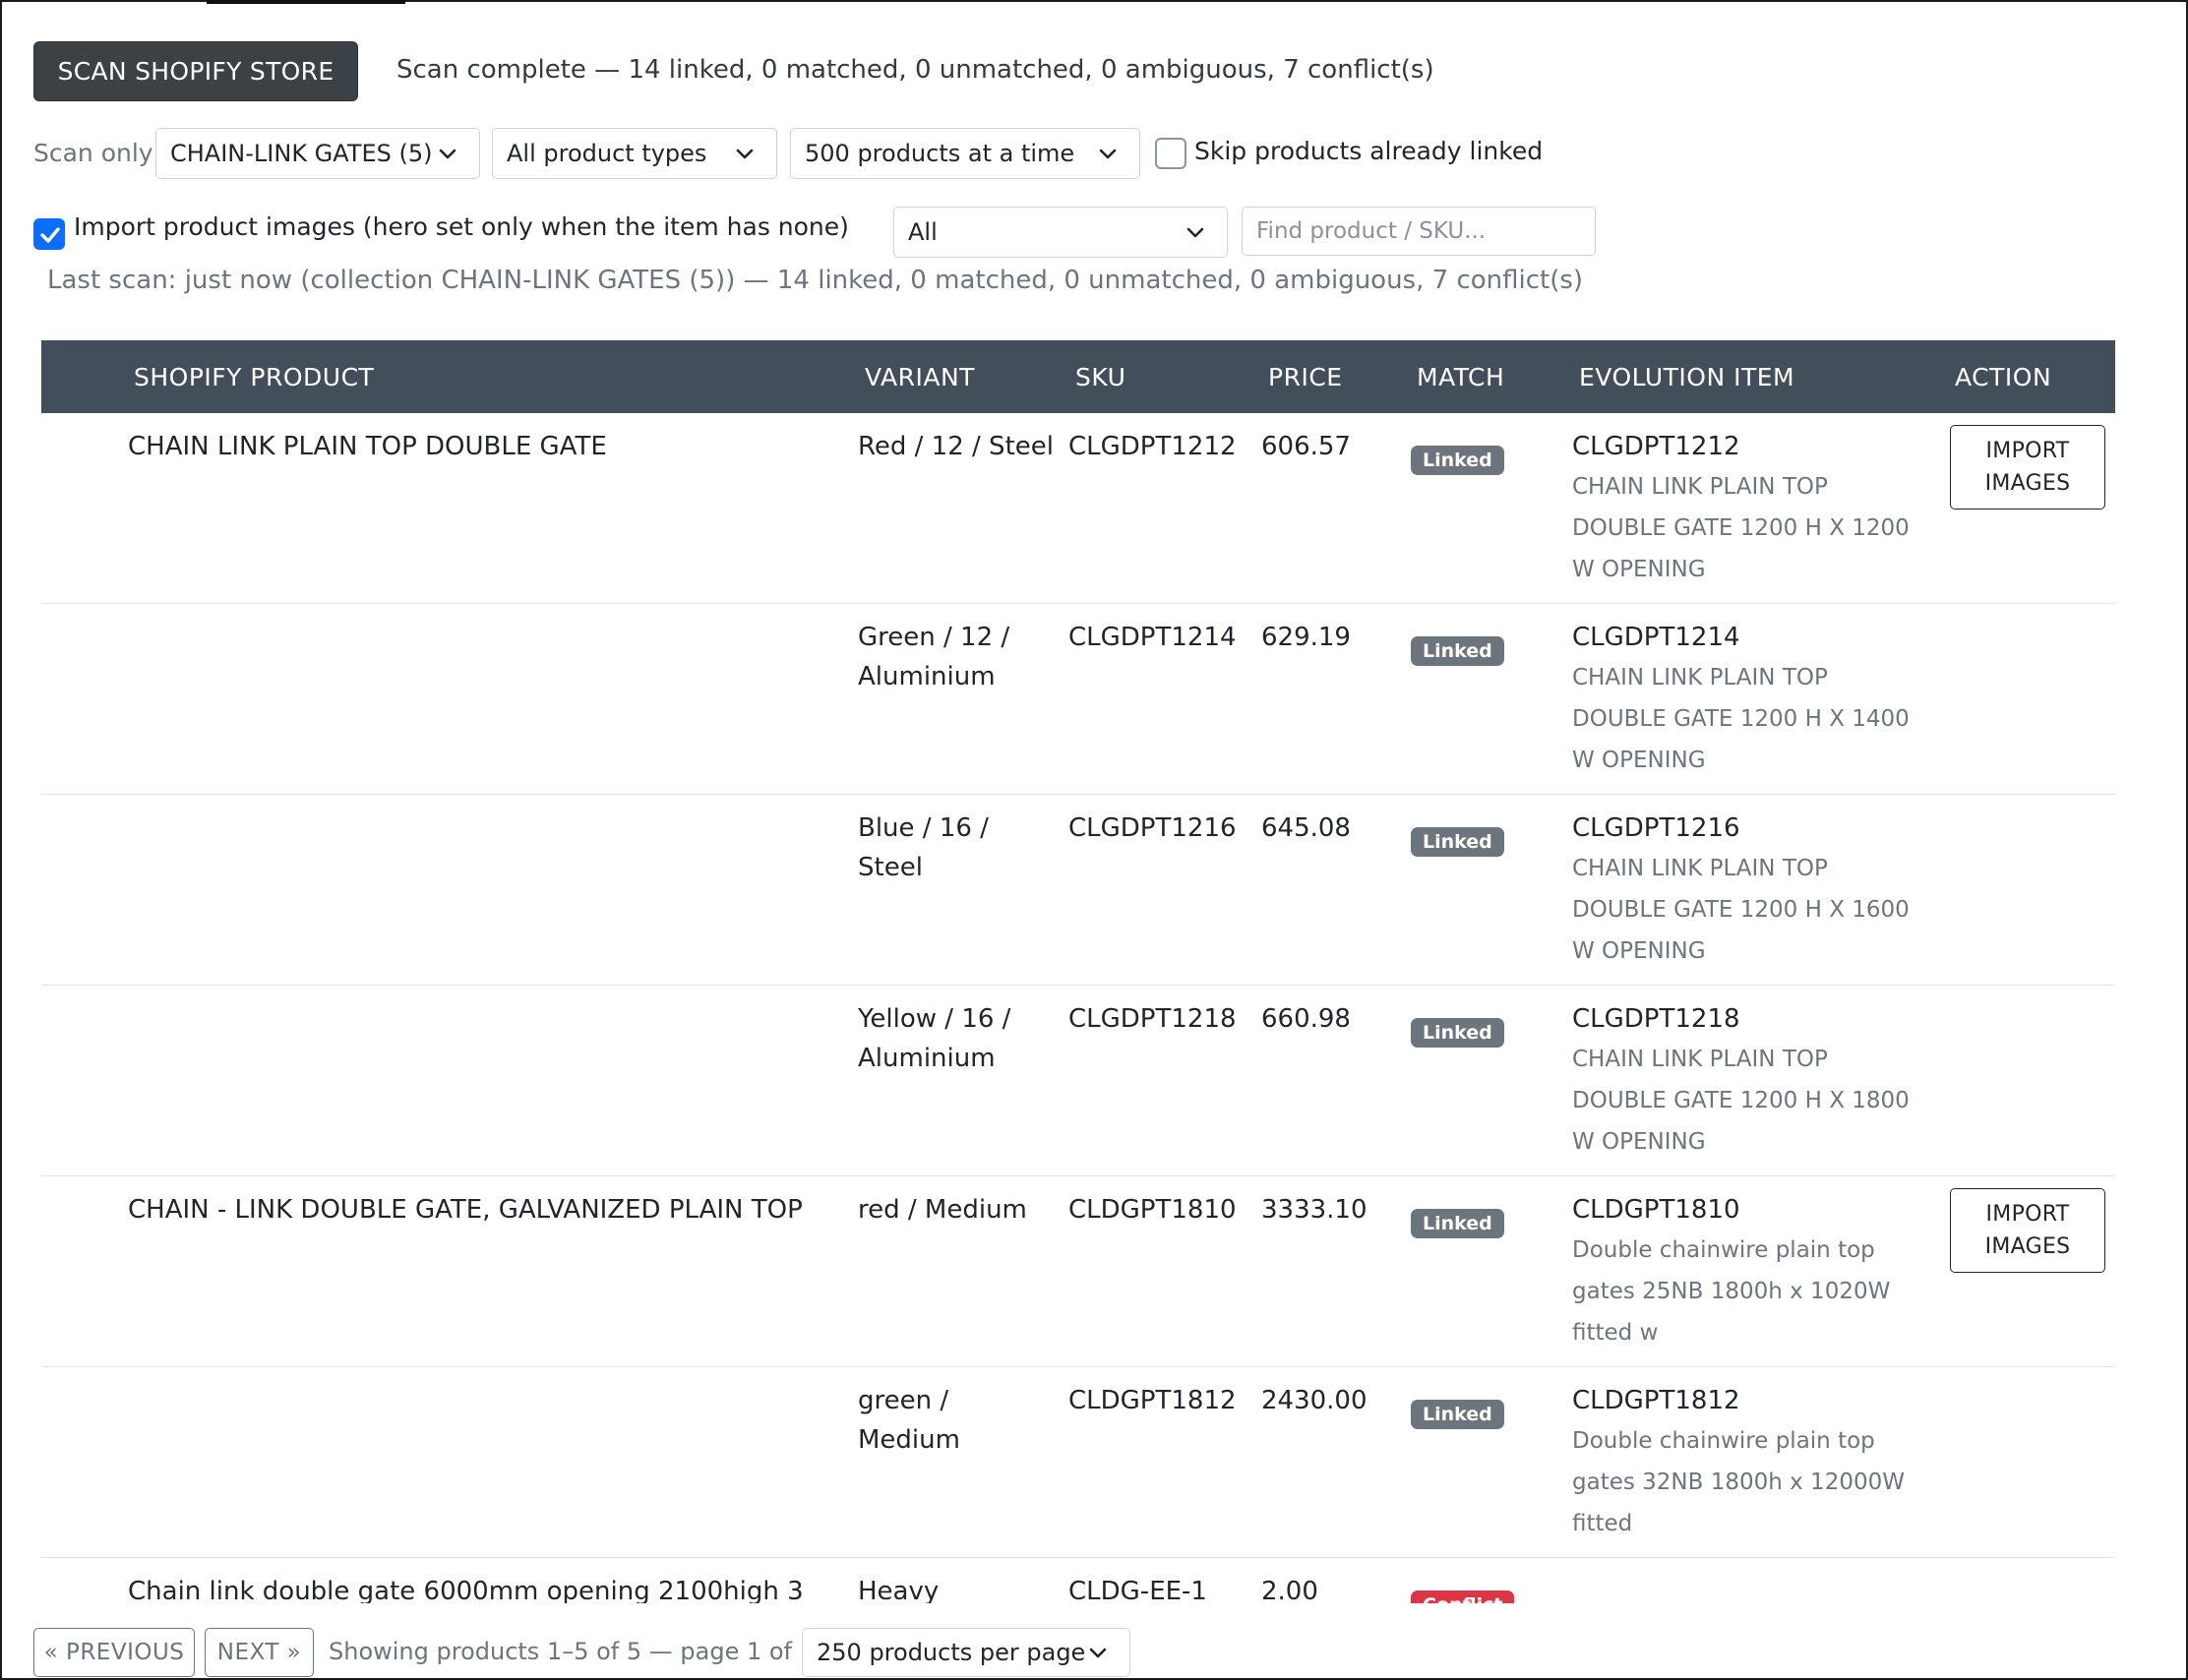 The height and width of the screenshot is (1680, 2188). What do you see at coordinates (1656, 1019) in the screenshot?
I see `evolution-item-sku: CLGDPT1218` at bounding box center [1656, 1019].